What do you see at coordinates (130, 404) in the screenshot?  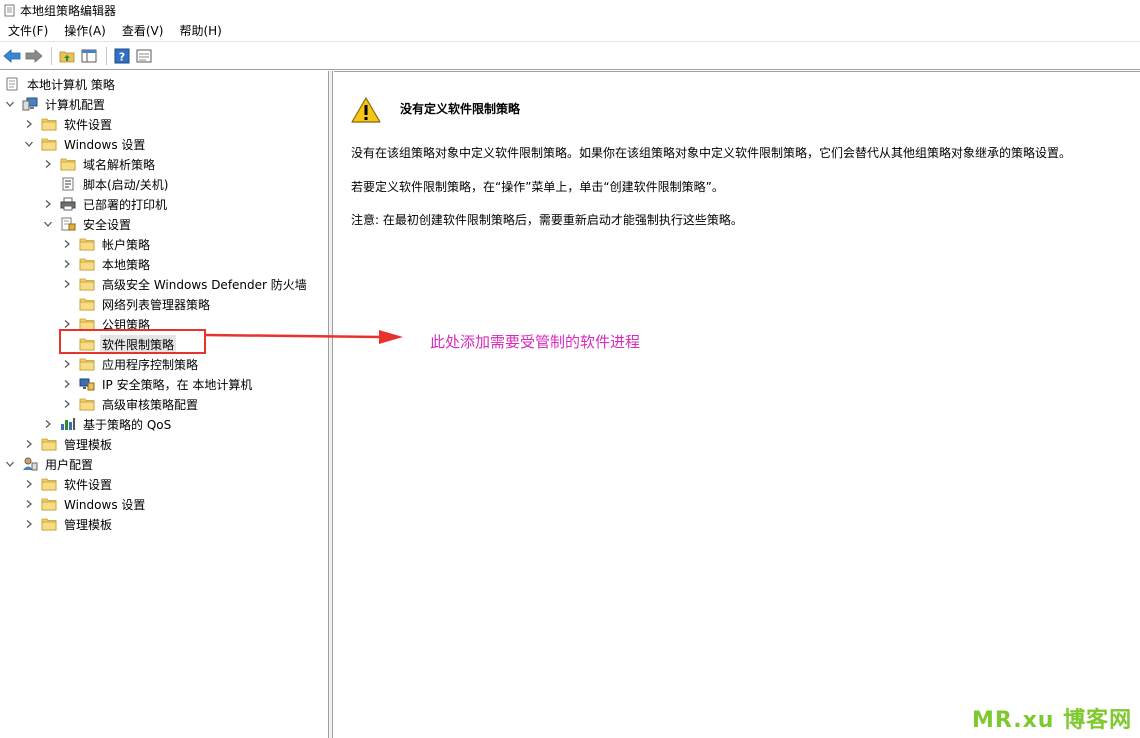 I see `tree-item: 高级审核策略配置` at bounding box center [130, 404].